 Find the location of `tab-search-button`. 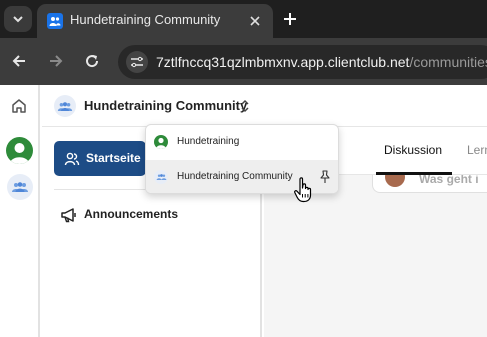

tab-search-button is located at coordinates (18, 19).